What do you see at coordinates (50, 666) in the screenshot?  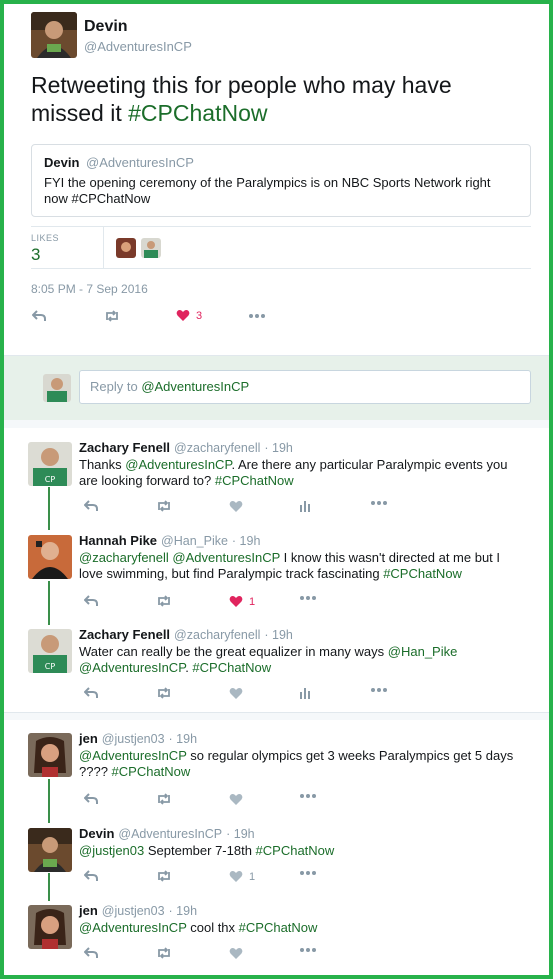 I see `svg-text: CP` at bounding box center [50, 666].